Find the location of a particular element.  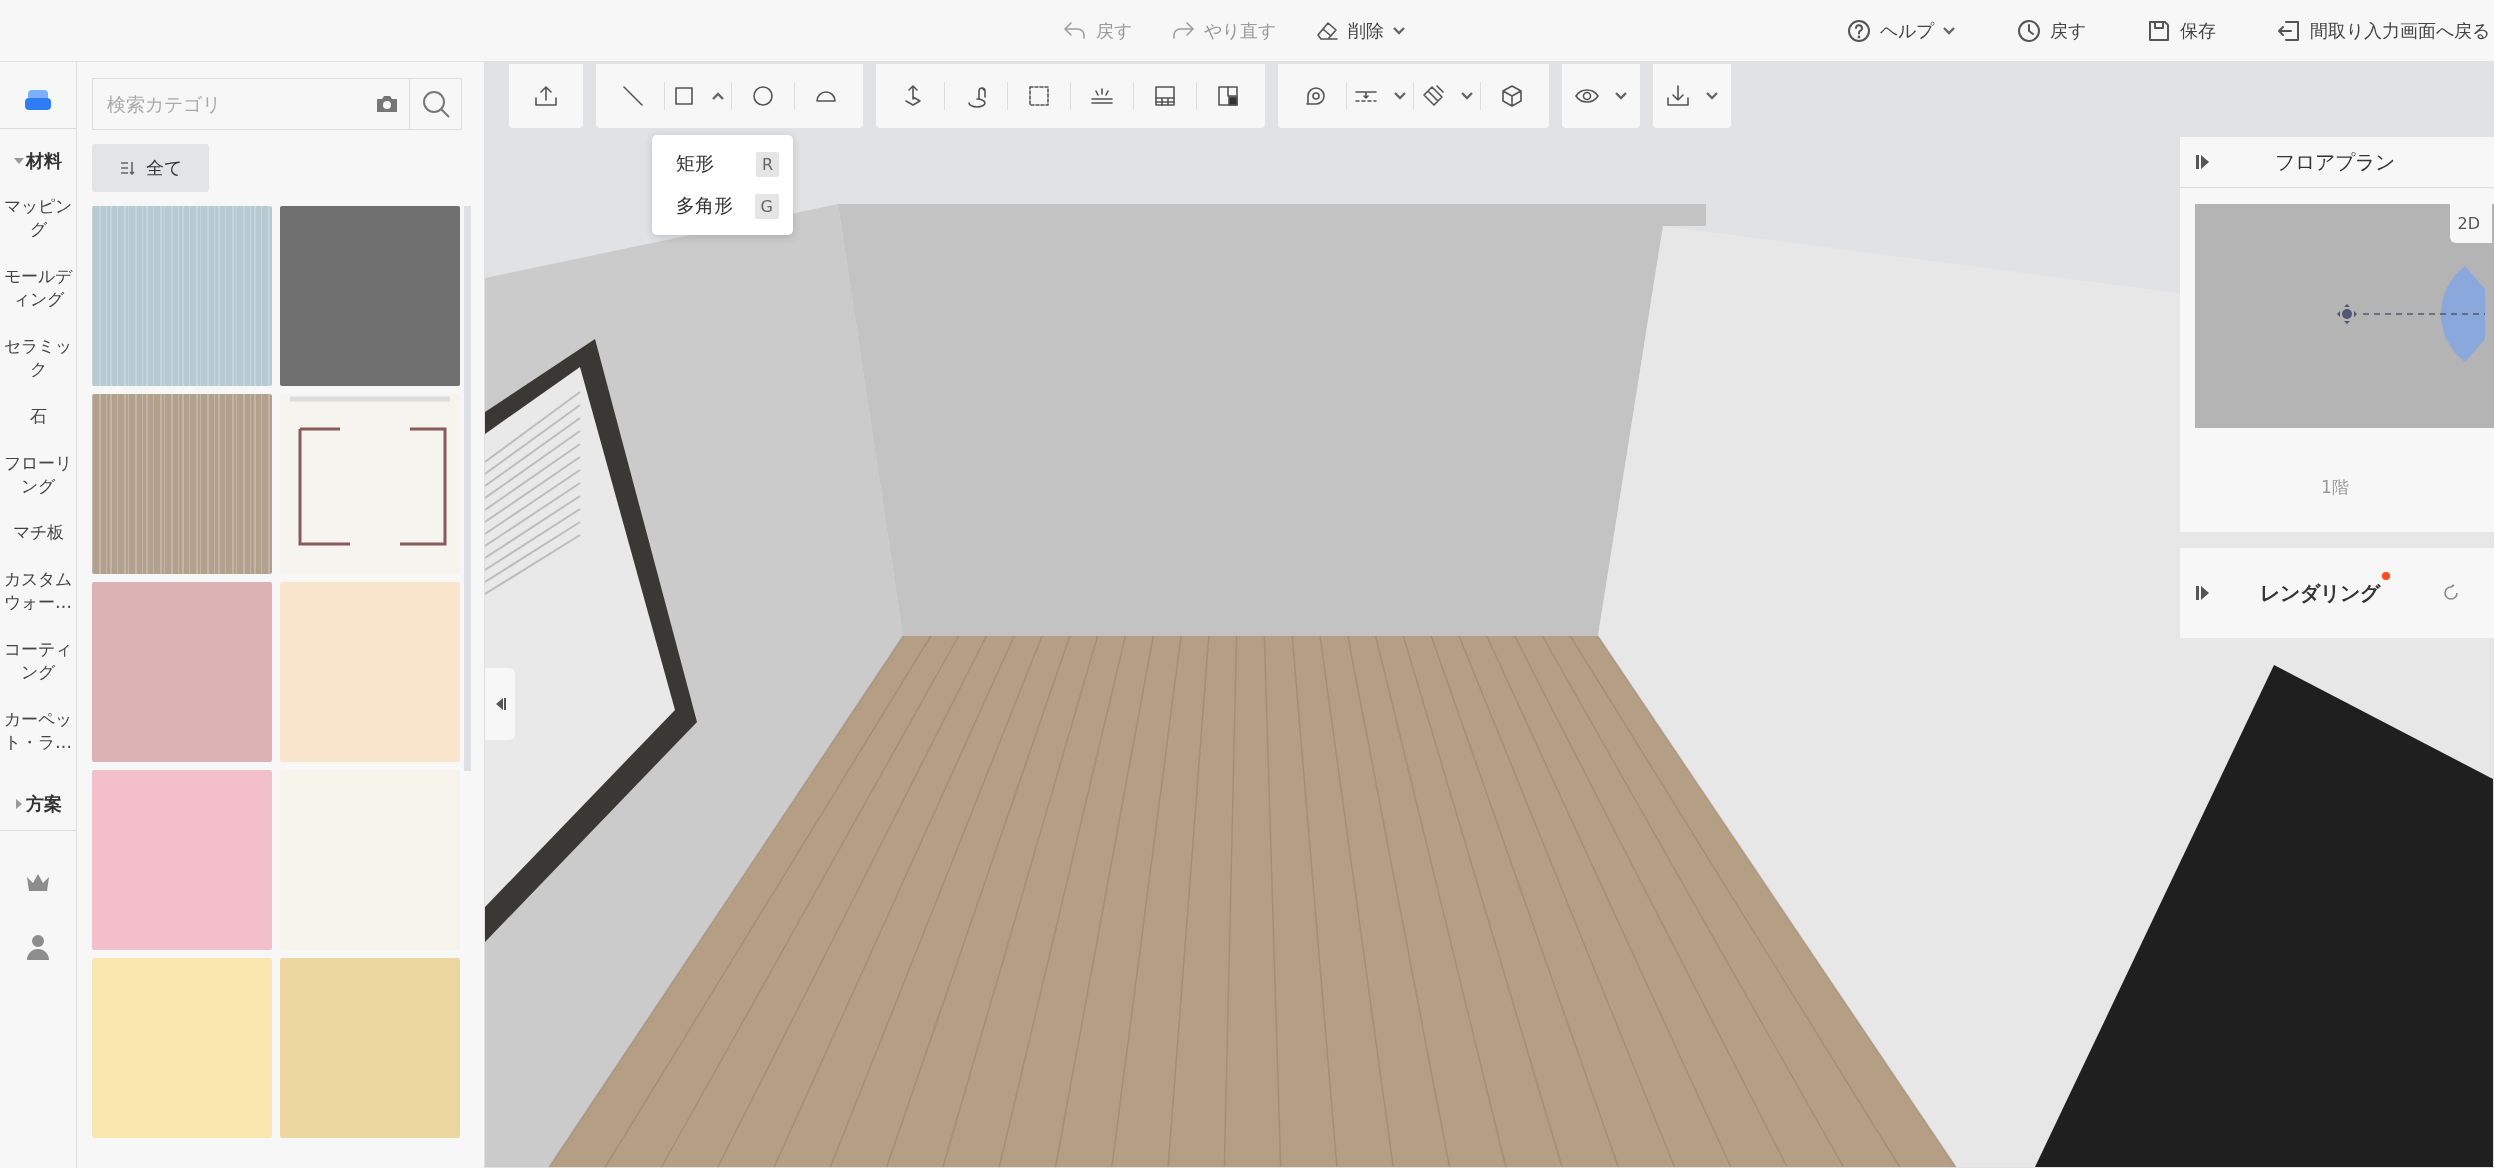

shortcut-key: R is located at coordinates (767, 164).